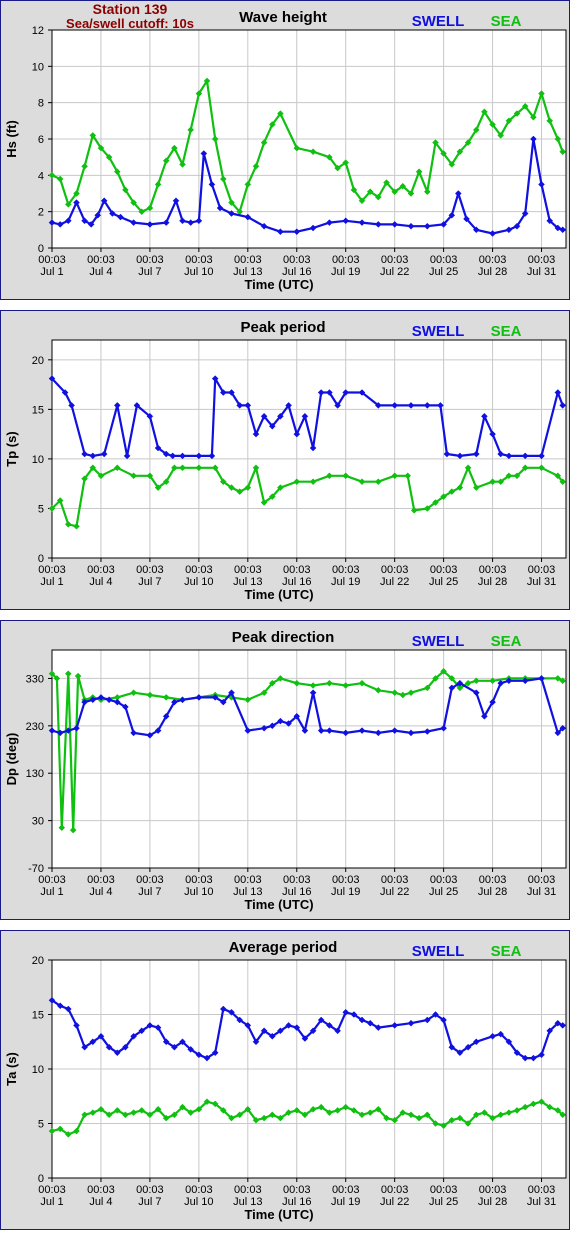 Image resolution: width=570 pixels, height=1240 pixels. Describe the element at coordinates (38, 31) in the screenshot. I see `y-tick-label: 12` at that location.